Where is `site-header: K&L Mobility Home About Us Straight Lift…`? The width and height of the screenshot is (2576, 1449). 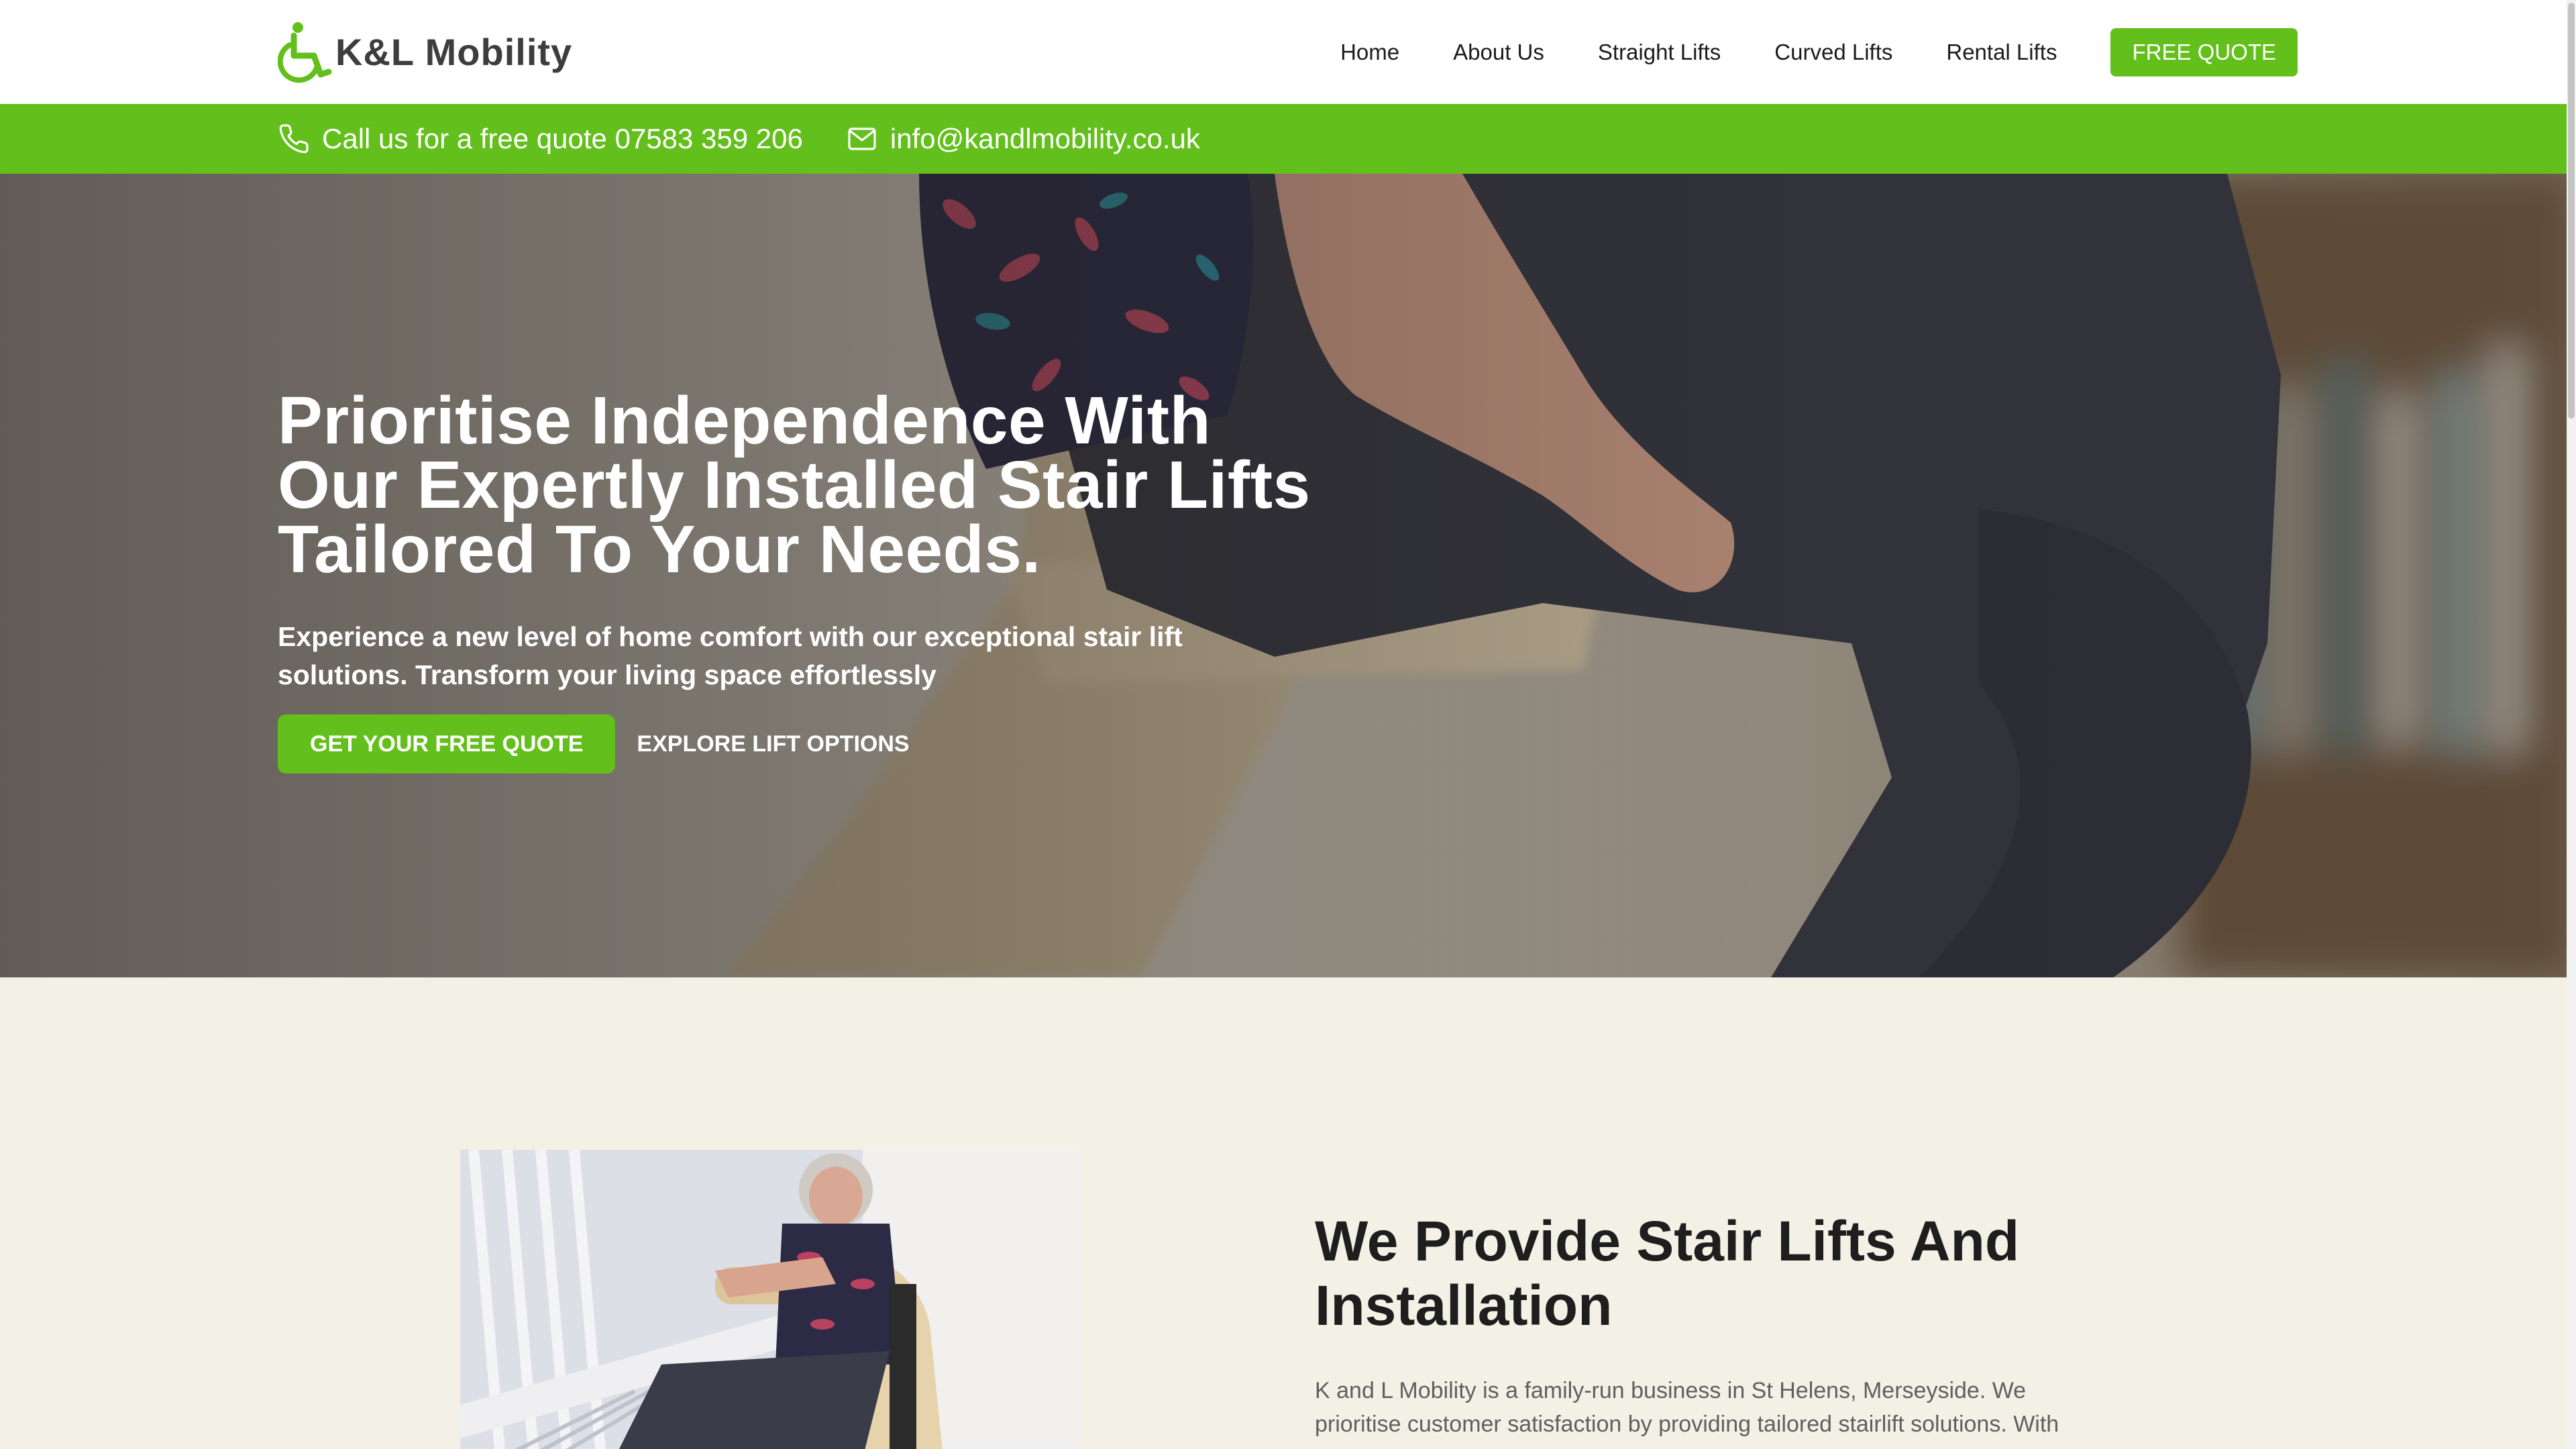
site-header: K&L Mobility Home About Us Straight Lift… is located at coordinates (1288, 52).